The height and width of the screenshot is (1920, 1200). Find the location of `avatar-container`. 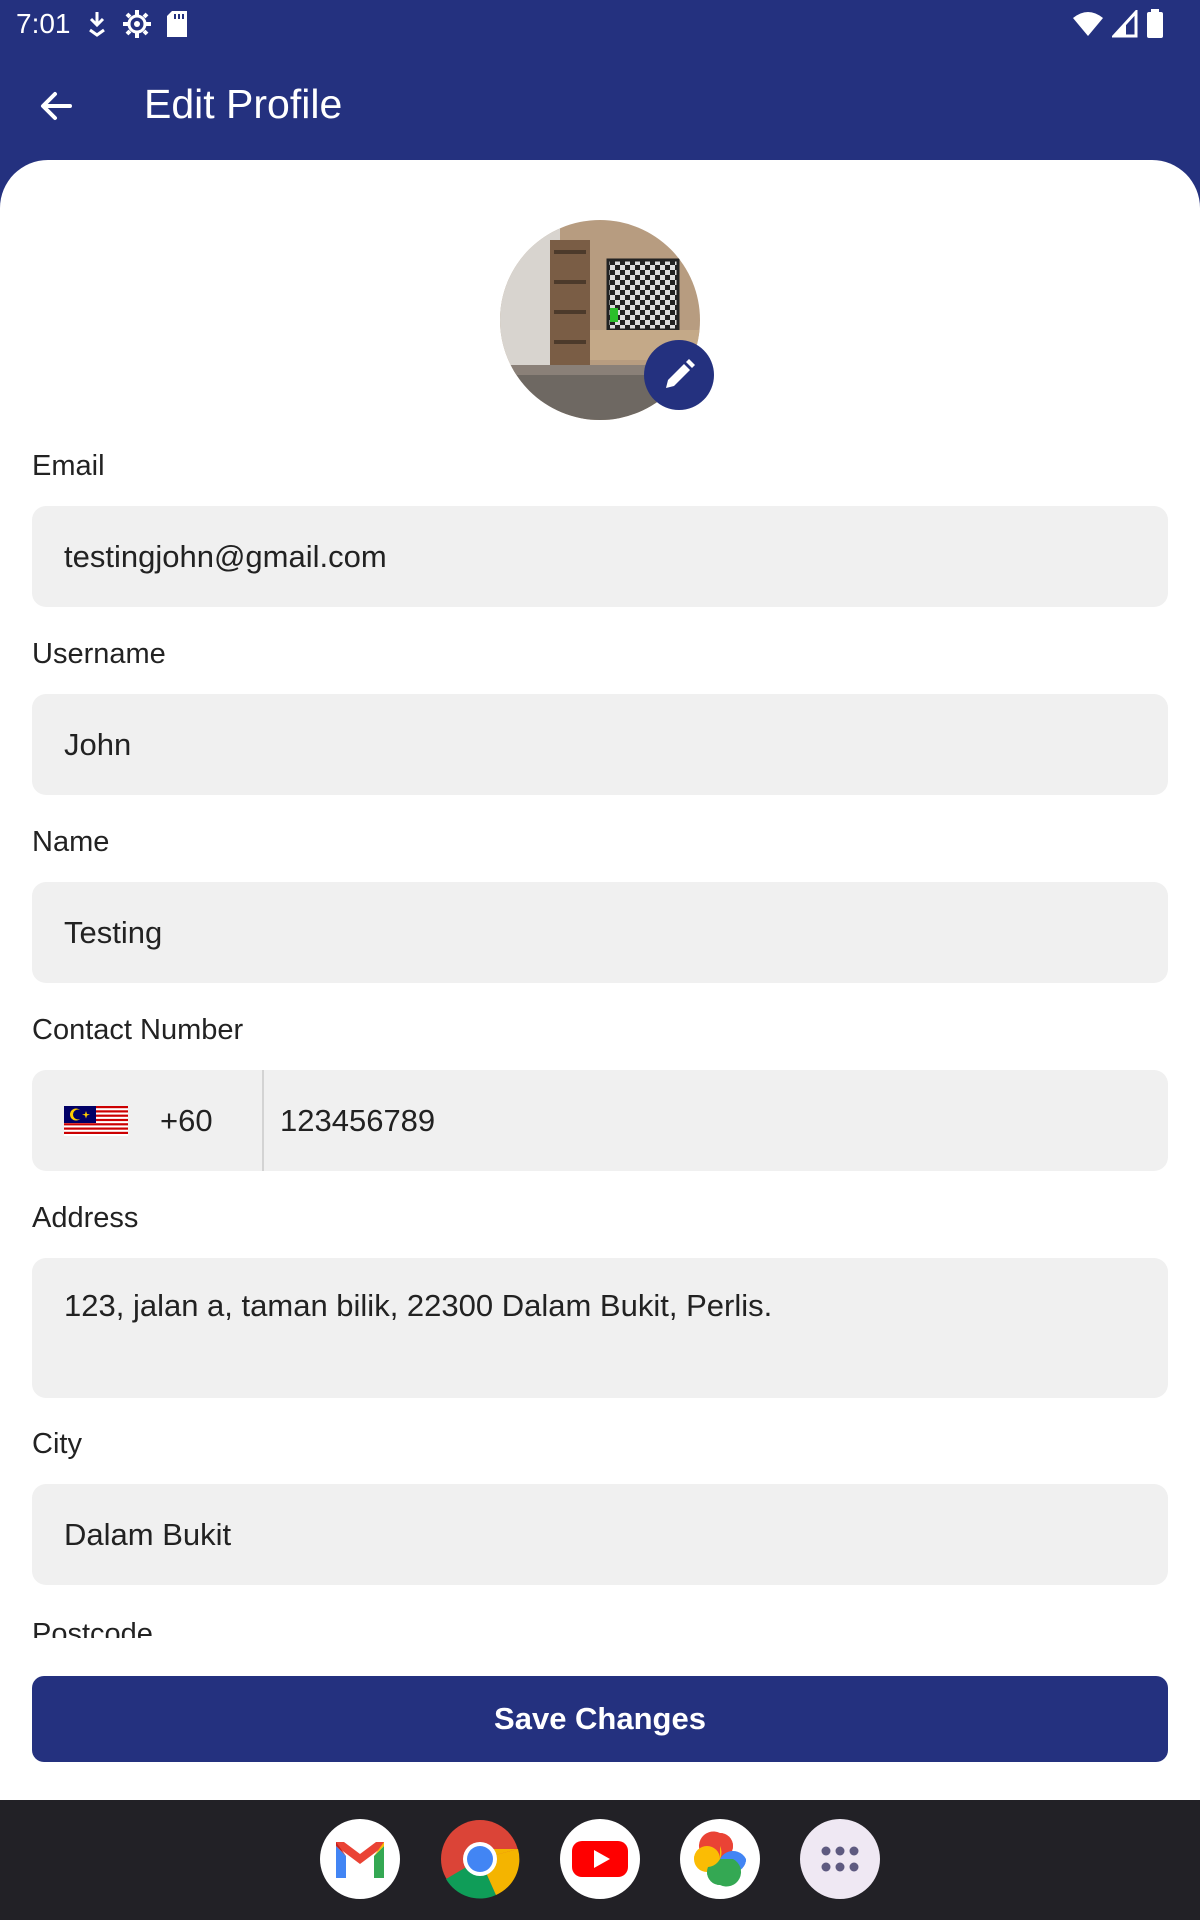

avatar-container is located at coordinates (607, 320).